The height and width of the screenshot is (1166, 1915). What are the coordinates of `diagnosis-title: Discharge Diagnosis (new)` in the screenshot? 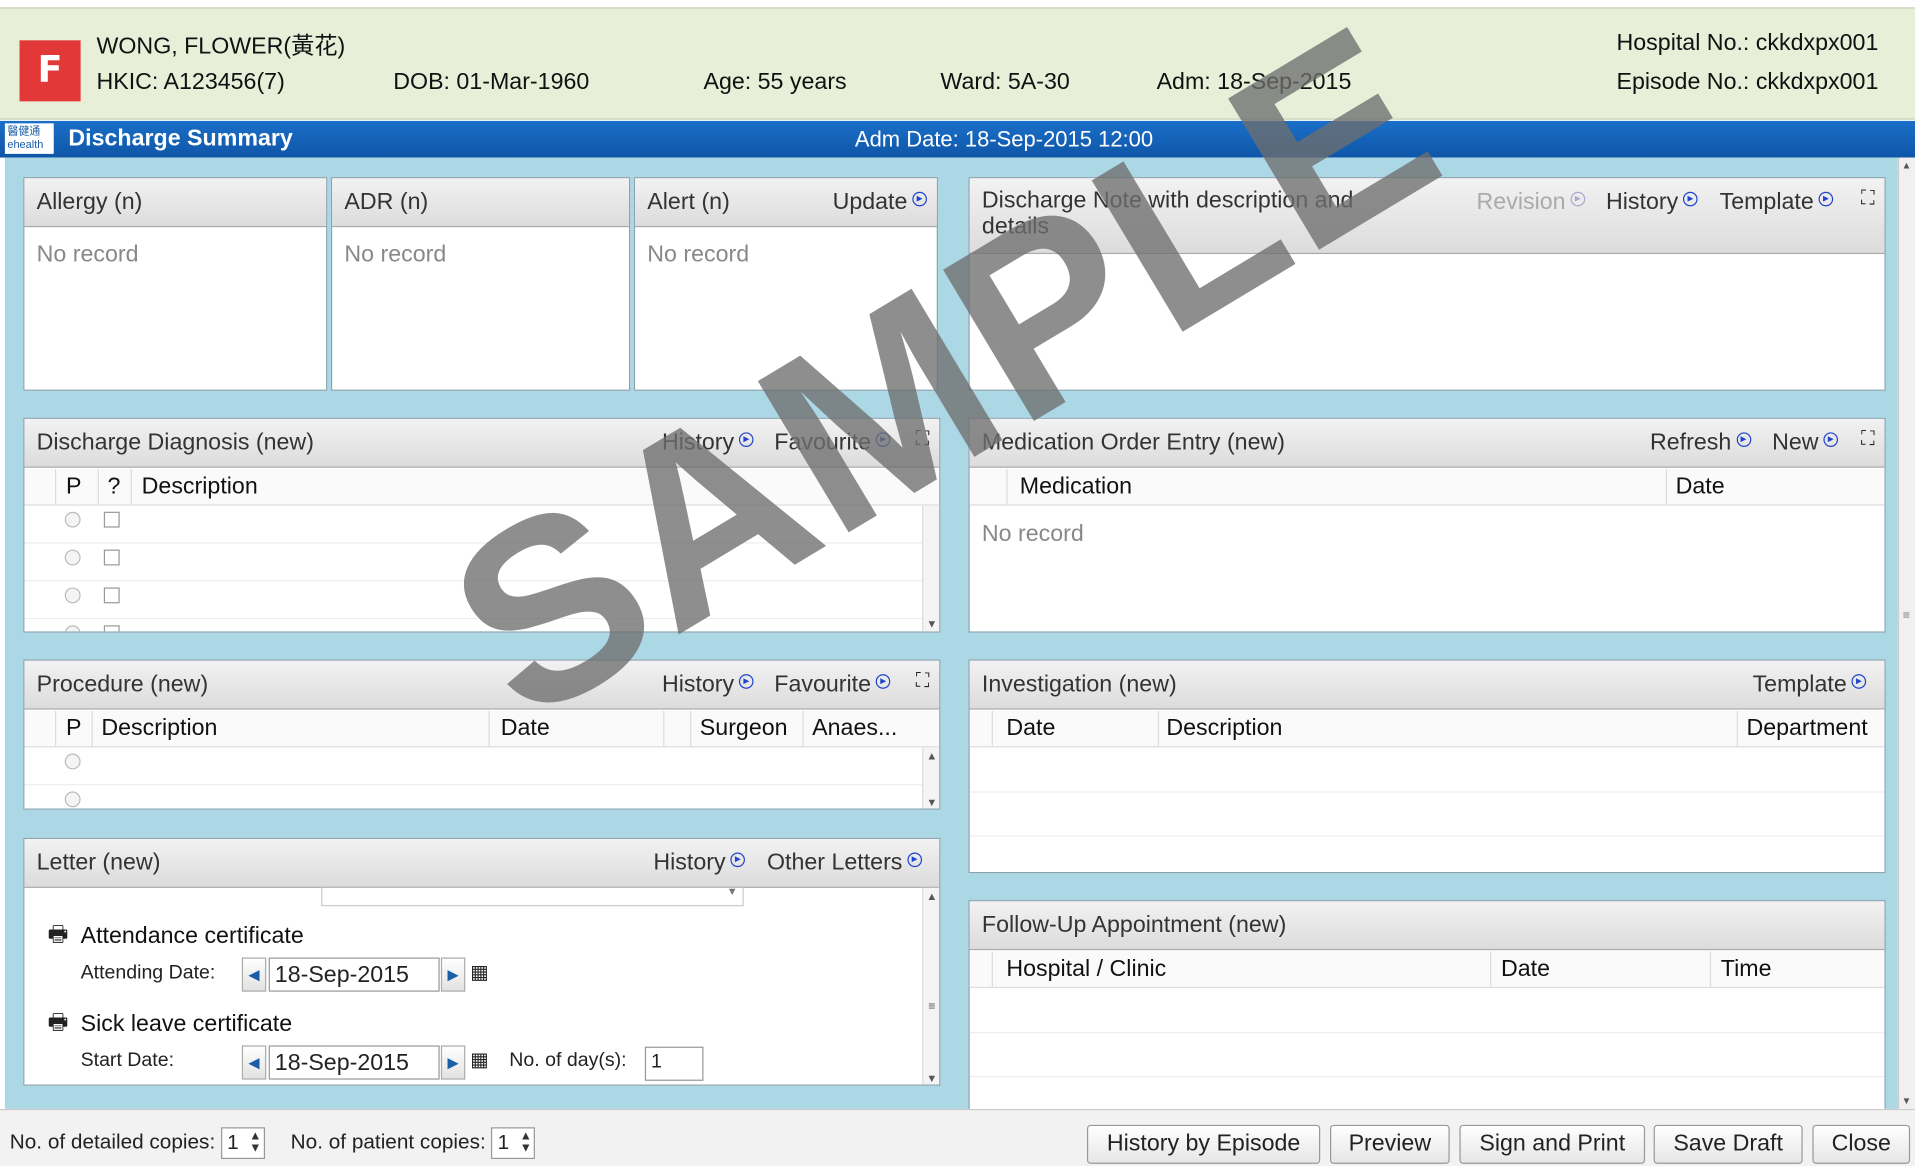 It's located at (175, 443).